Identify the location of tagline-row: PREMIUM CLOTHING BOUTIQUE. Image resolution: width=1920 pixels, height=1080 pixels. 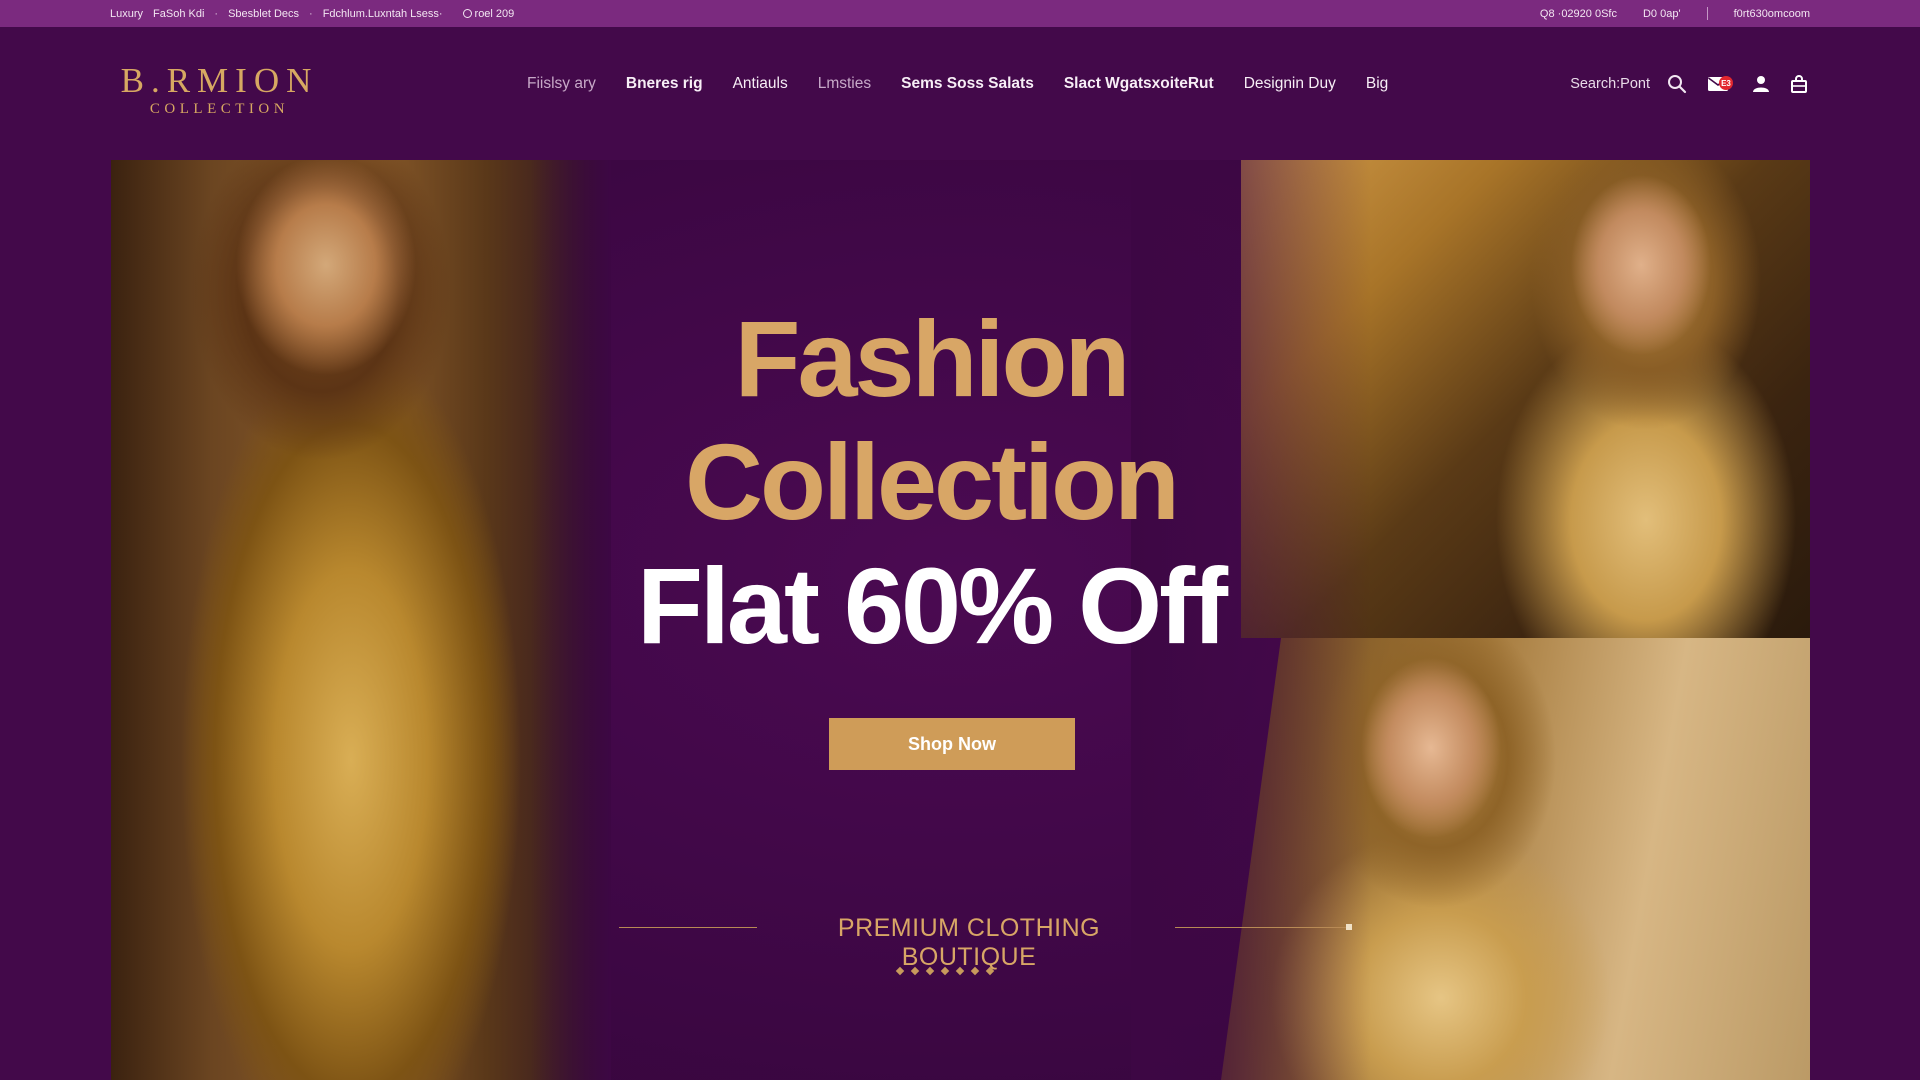
(989, 941).